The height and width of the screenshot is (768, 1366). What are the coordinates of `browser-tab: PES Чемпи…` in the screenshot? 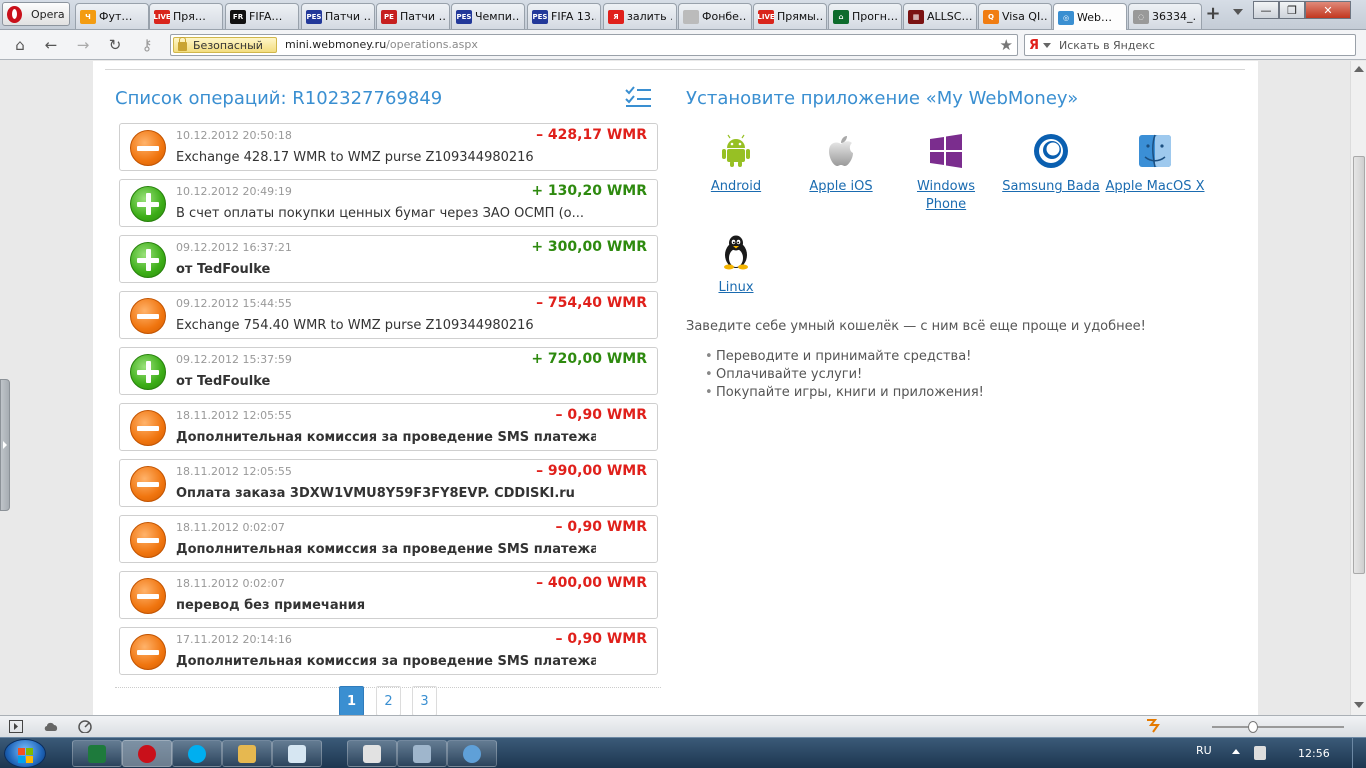 It's located at (488, 16).